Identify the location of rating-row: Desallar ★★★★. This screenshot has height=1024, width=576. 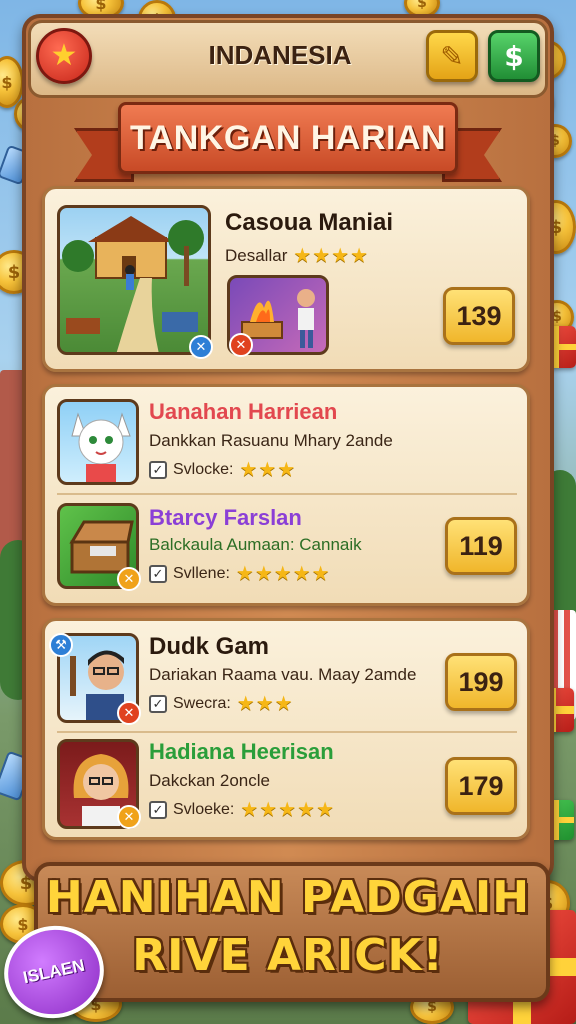
(297, 255).